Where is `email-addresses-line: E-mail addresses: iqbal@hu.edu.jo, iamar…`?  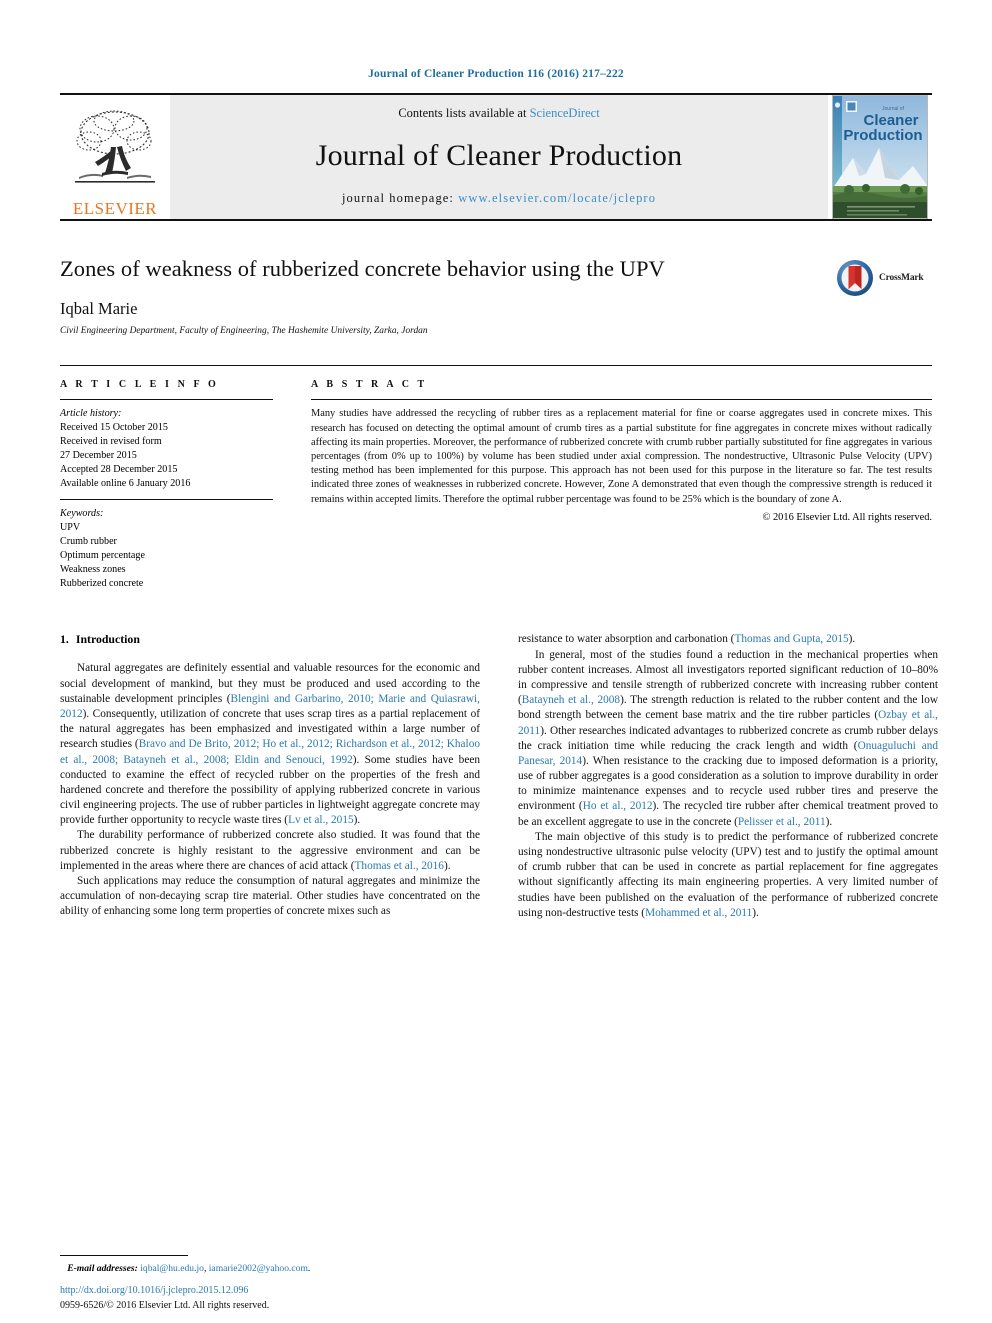 email-addresses-line: E-mail addresses: iqbal@hu.edu.jo, iamar… is located at coordinates (270, 1268).